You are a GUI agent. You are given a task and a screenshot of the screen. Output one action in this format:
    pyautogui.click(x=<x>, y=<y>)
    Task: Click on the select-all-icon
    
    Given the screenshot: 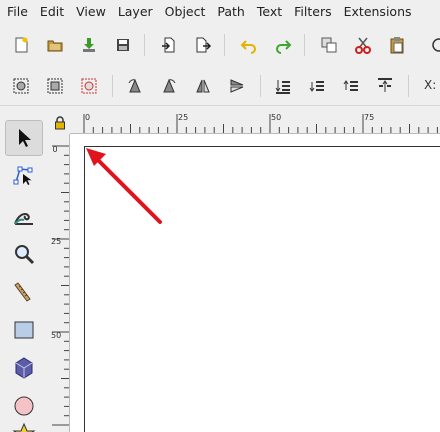 What is the action you would take?
    pyautogui.click(x=21, y=86)
    